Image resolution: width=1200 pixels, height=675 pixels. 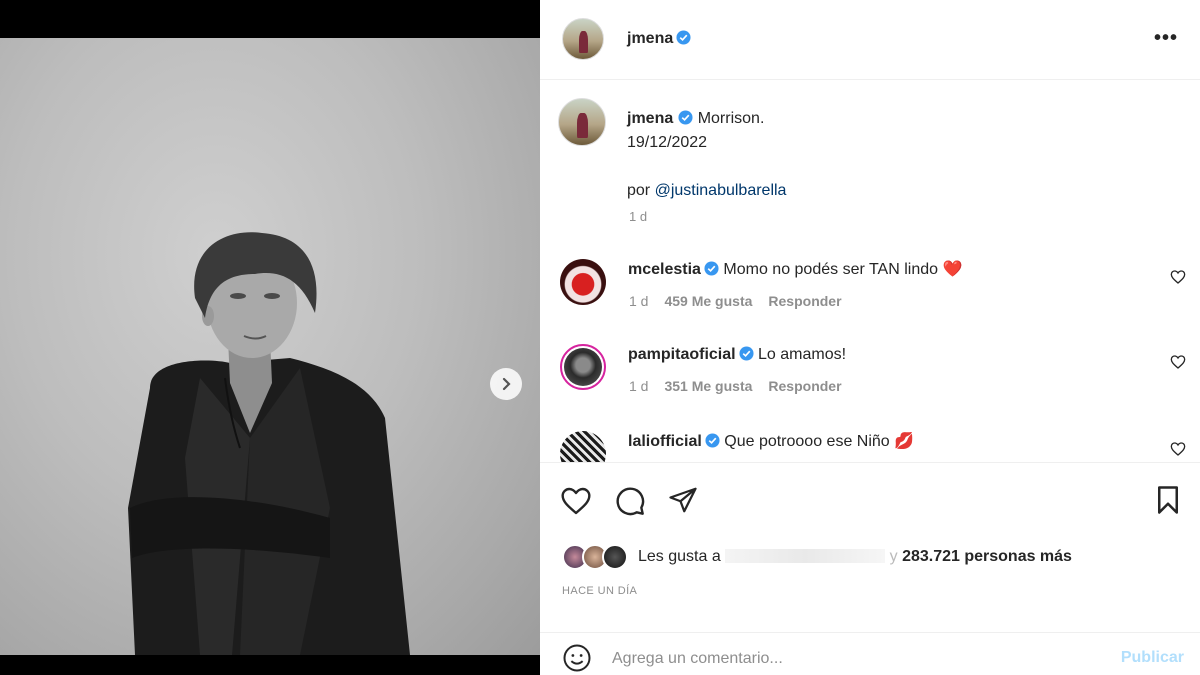 What do you see at coordinates (682, 354) in the screenshot?
I see `commenter-username: pampitaoficial` at bounding box center [682, 354].